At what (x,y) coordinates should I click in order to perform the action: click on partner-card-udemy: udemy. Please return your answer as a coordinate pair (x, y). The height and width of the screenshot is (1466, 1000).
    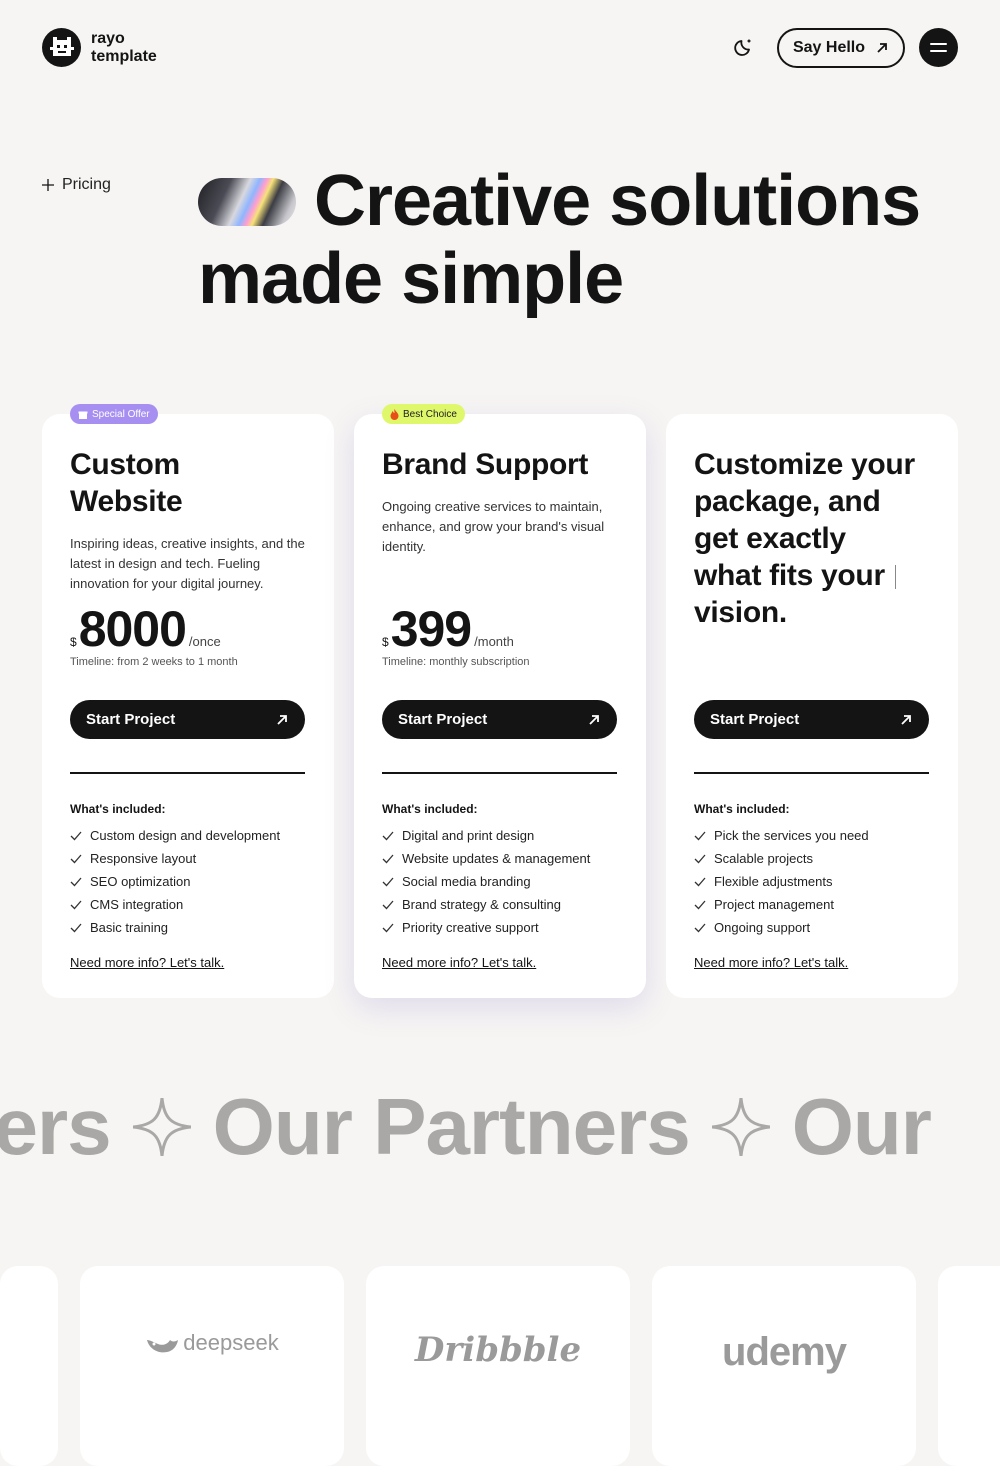
    Looking at the image, I should click on (784, 1366).